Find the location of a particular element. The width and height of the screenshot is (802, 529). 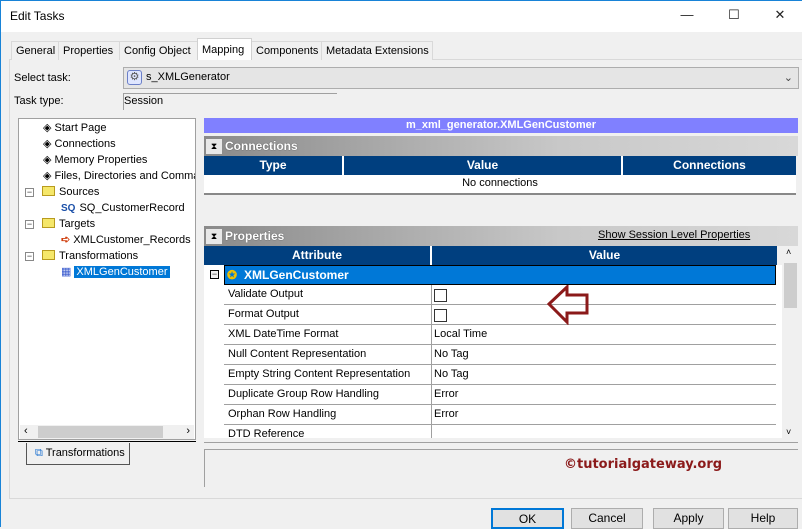

tree-item-files-directories: ◈ Files, Directories and Commands is located at coordinates (119, 176).